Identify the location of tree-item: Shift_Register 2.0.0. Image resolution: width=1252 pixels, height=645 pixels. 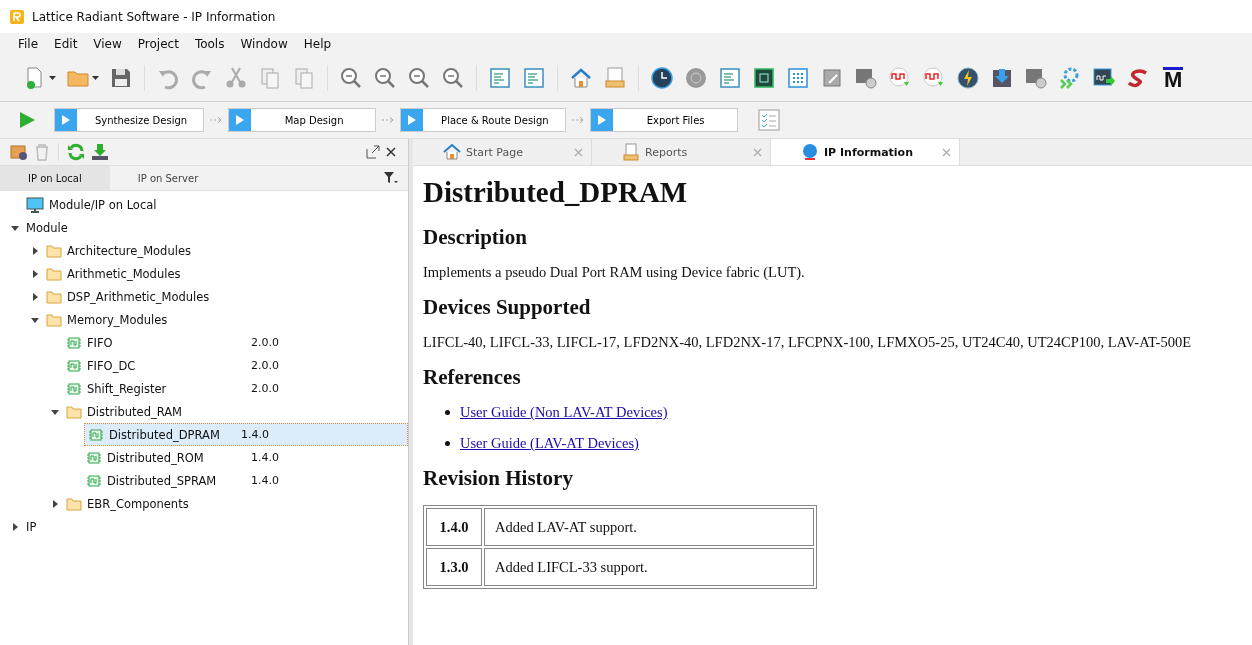
(204, 388).